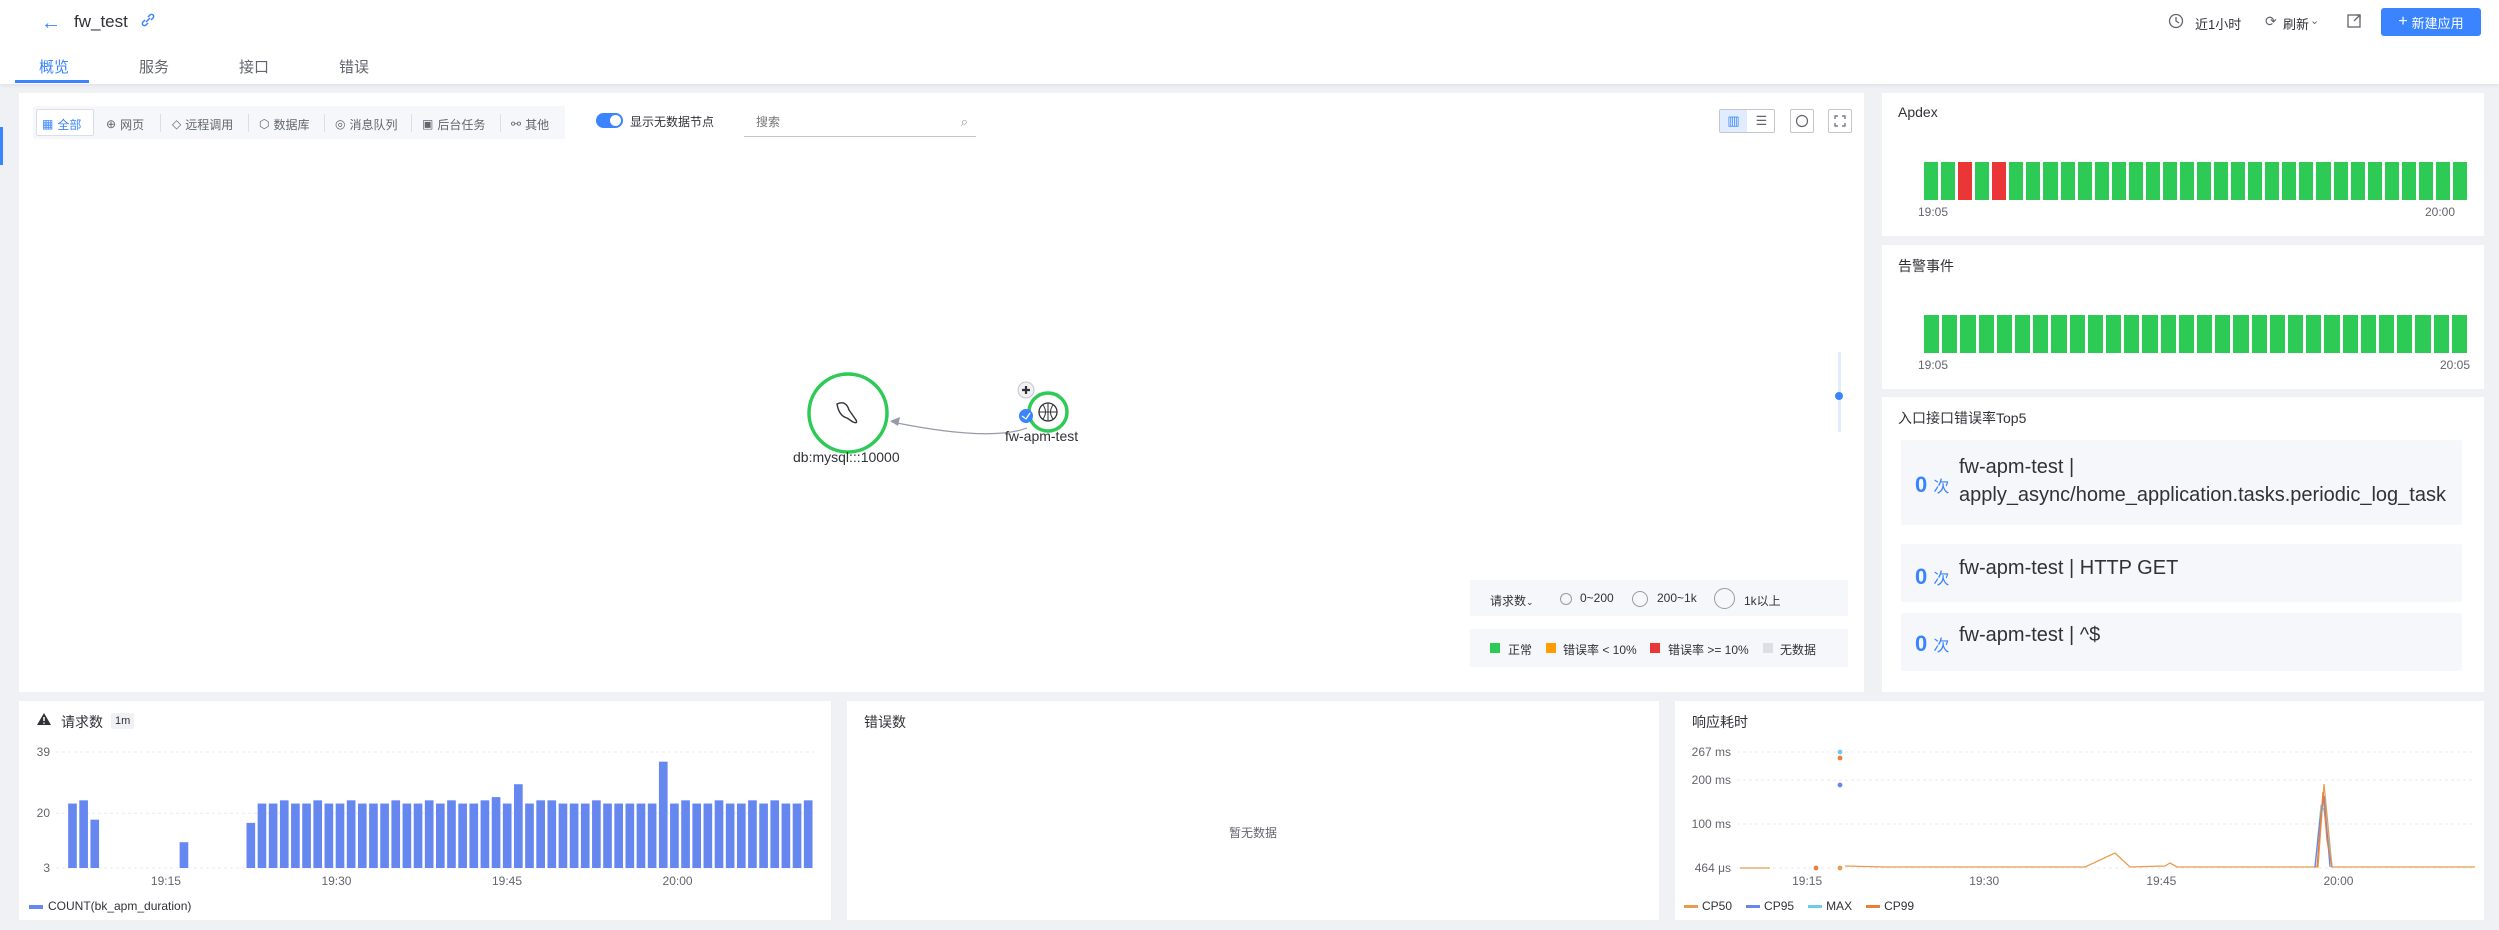 This screenshot has height=930, width=2499. What do you see at coordinates (1761, 121) in the screenshot?
I see `list-view-icon: ☰` at bounding box center [1761, 121].